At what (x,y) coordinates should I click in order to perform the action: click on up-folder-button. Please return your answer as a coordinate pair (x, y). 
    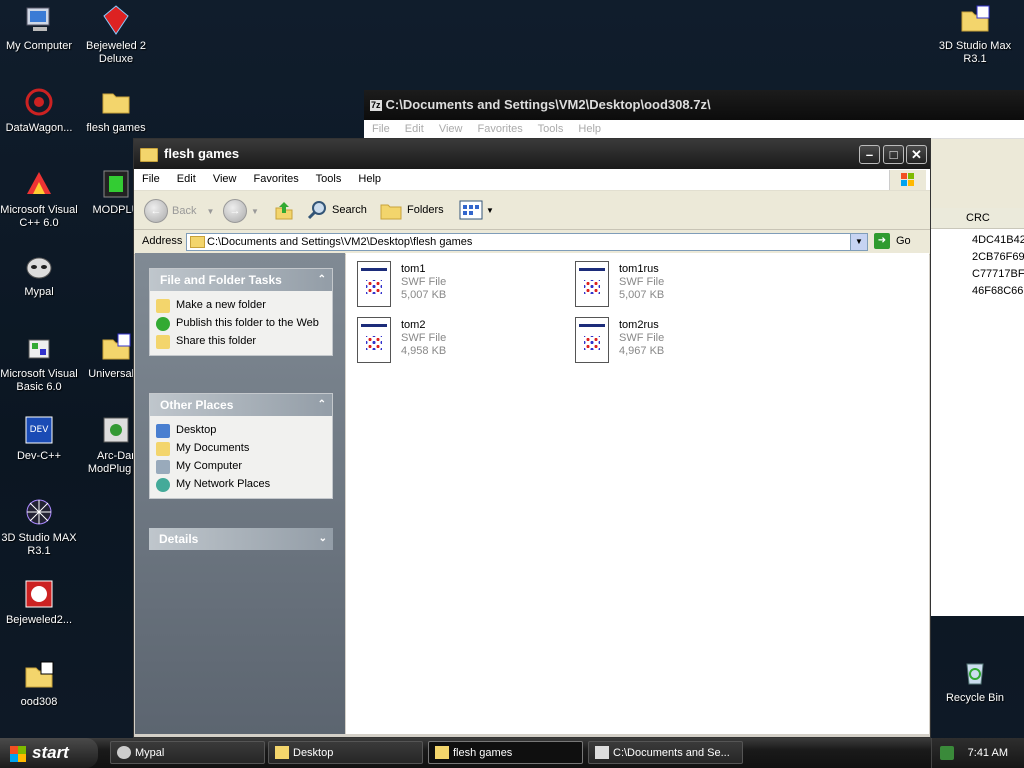
    Looking at the image, I should click on (284, 210).